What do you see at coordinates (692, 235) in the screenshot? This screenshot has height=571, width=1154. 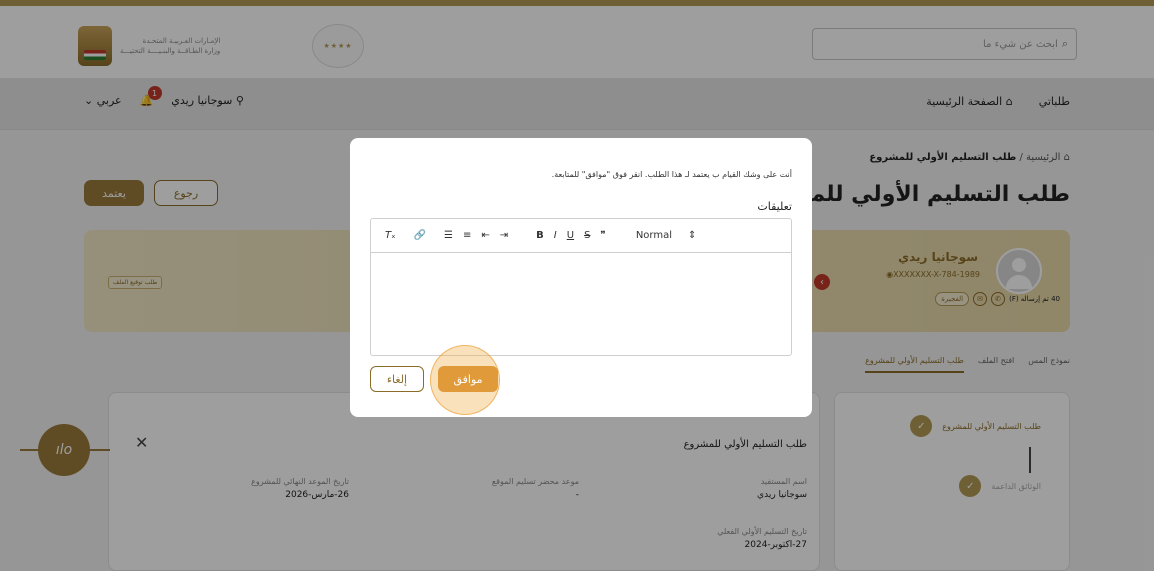 I see `updown-icon: ⇕` at bounding box center [692, 235].